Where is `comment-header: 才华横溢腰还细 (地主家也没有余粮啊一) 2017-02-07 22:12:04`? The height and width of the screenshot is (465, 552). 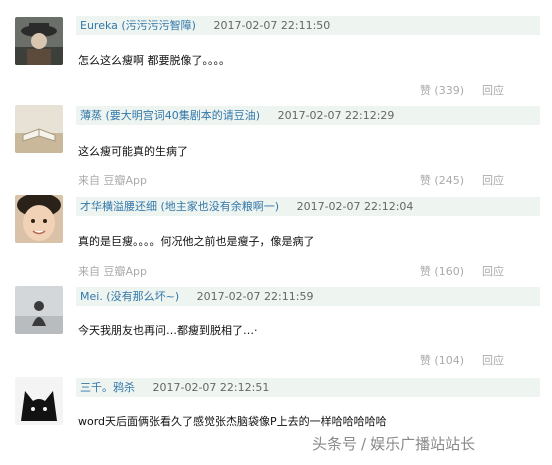 comment-header: 才华横溢腰还细 (地主家也没有余粮啊一) 2017-02-07 22:12:04 is located at coordinates (308, 206).